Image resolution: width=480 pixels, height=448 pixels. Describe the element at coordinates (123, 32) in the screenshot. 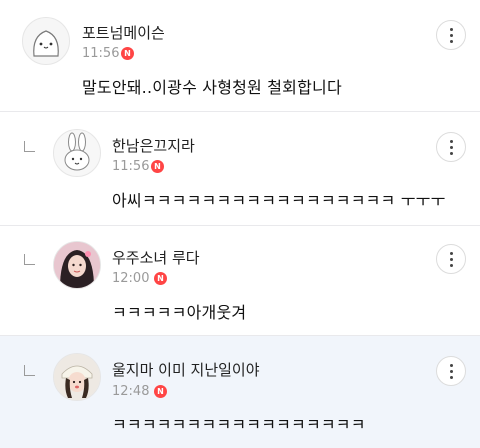

I see `comment-nickname: 포트넘메이슨` at that location.